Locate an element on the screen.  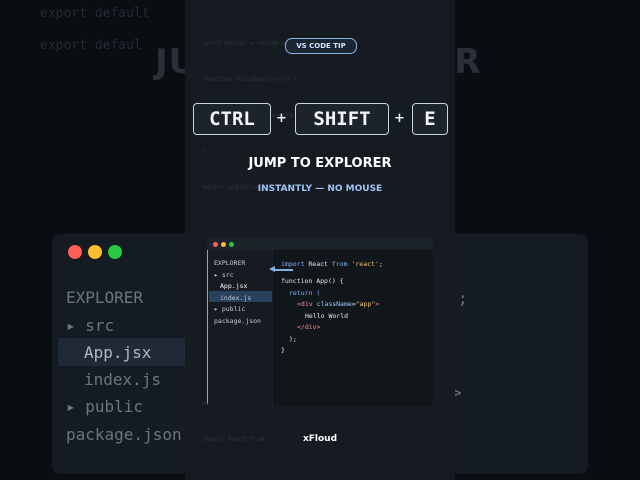
code-token: 'react' is located at coordinates (363, 264).